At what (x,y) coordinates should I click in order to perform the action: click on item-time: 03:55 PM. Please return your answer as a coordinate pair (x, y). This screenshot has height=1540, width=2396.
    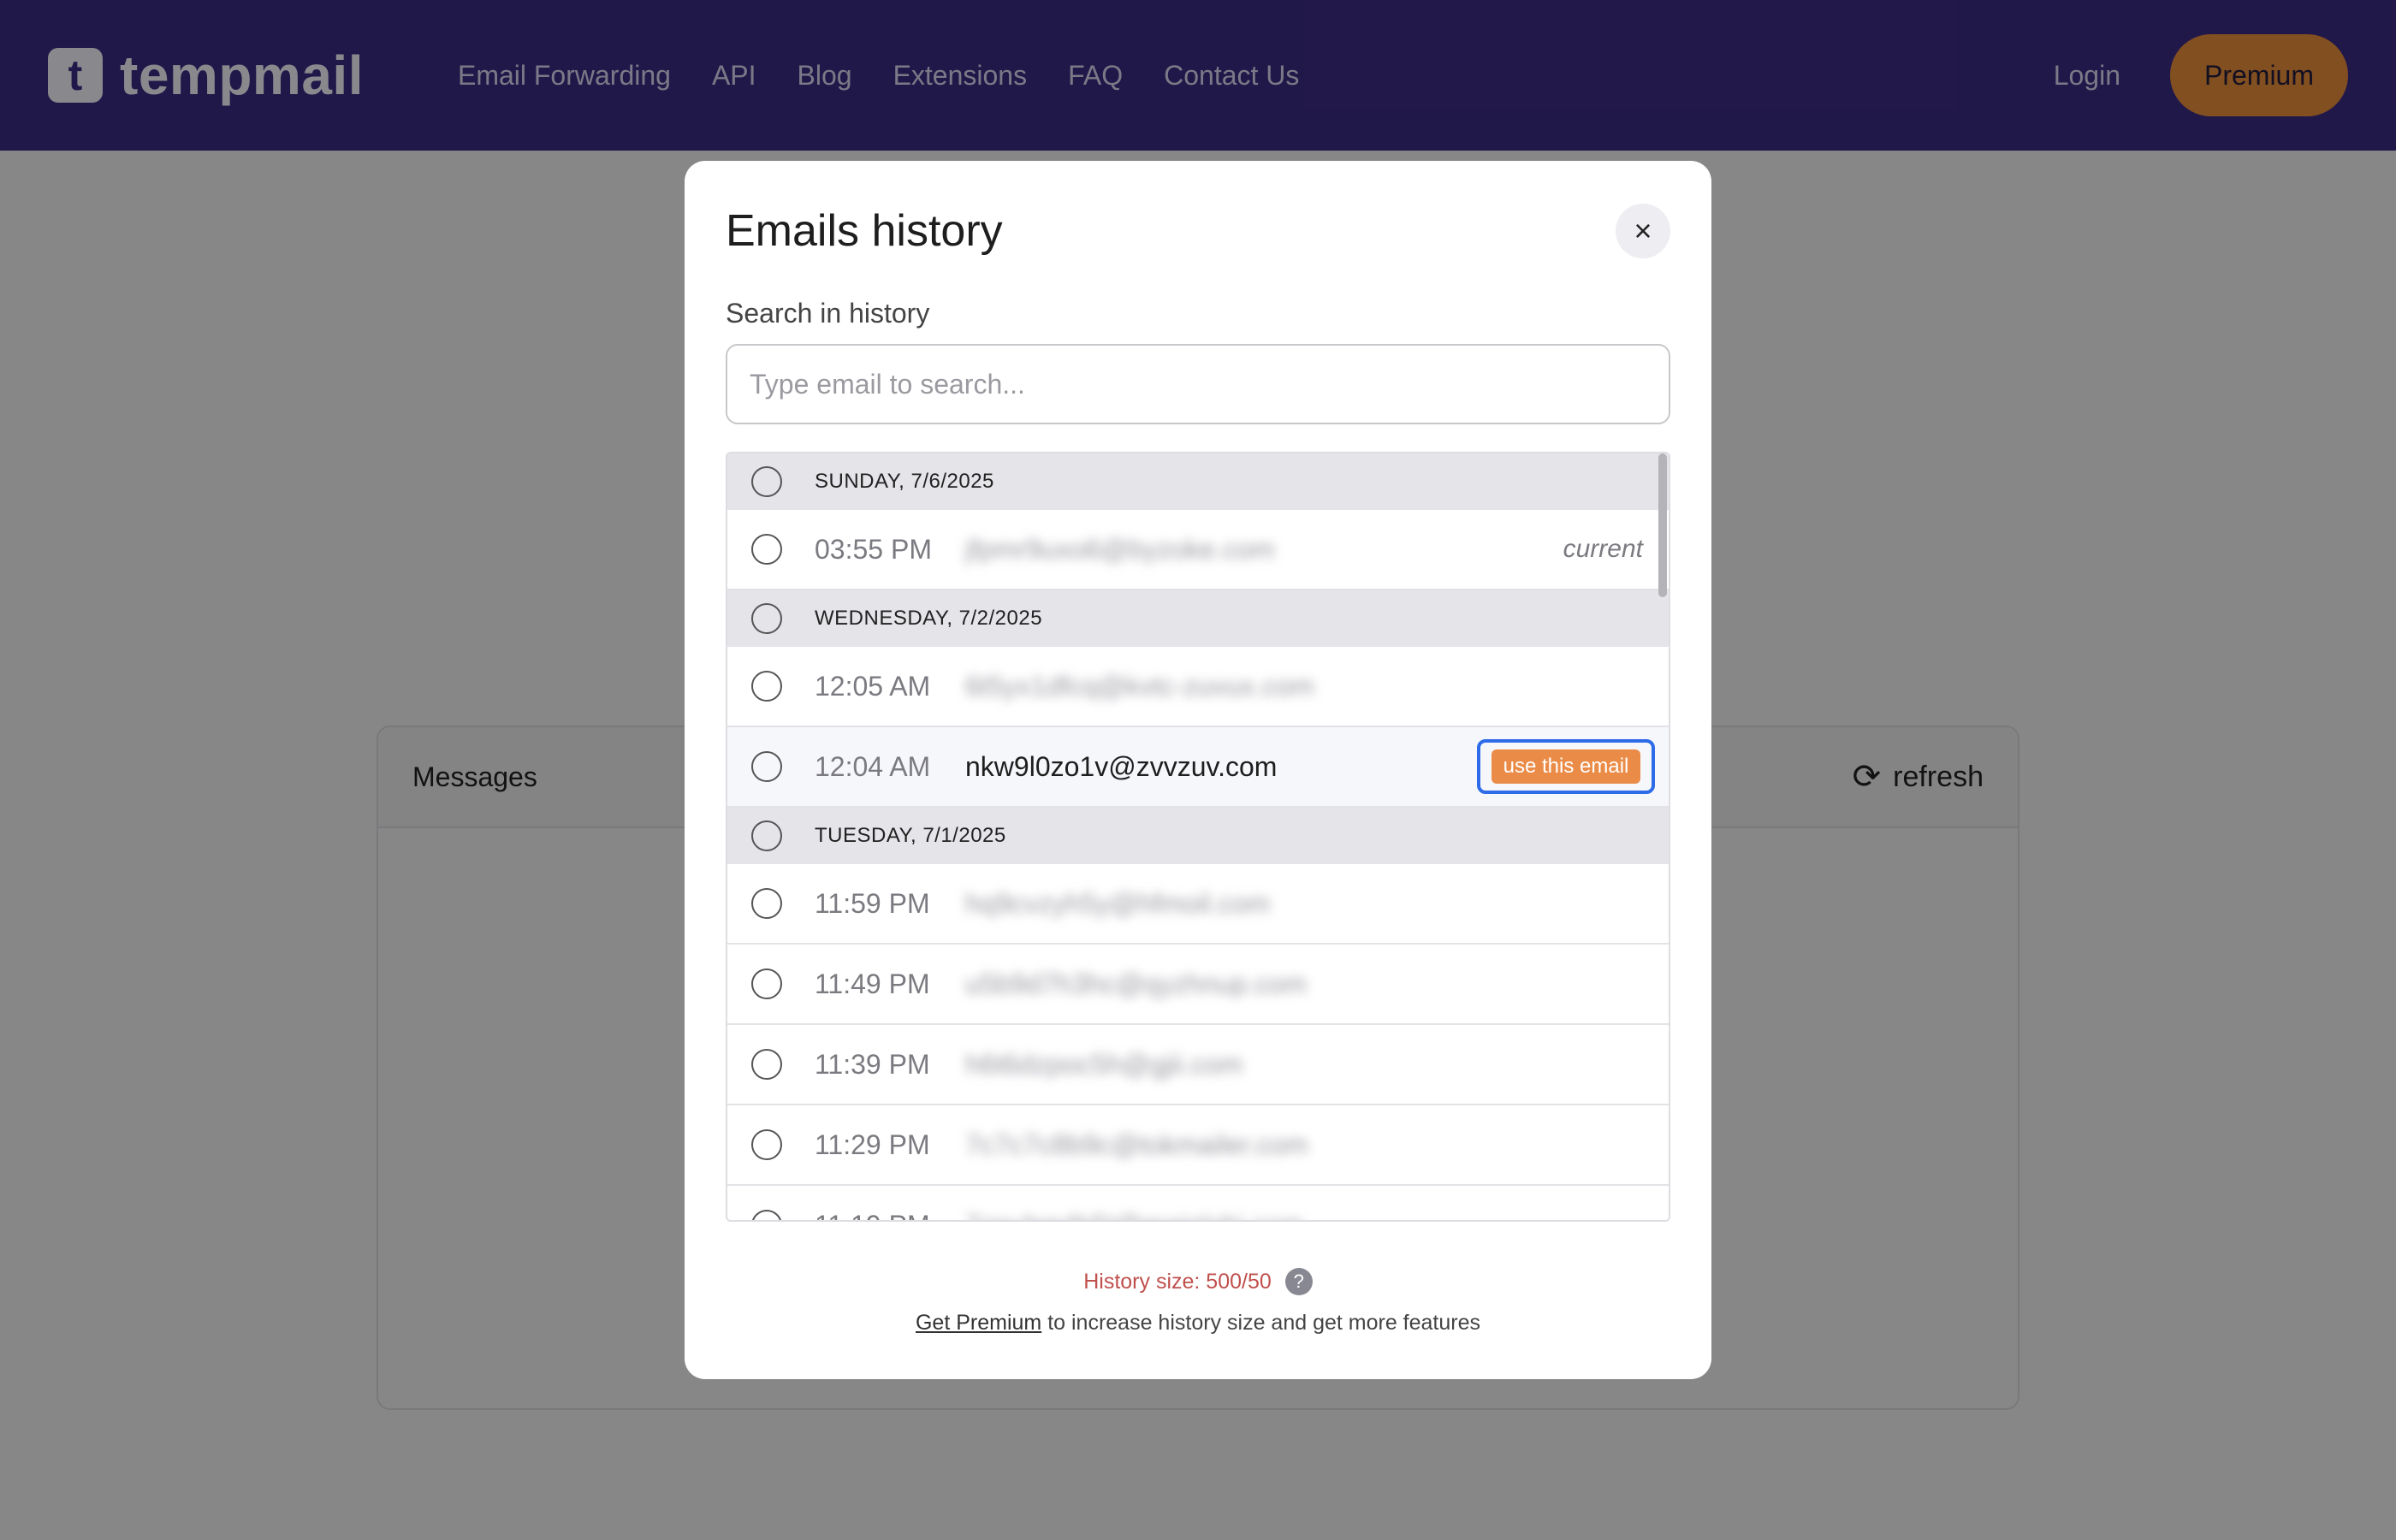
    Looking at the image, I should click on (873, 549).